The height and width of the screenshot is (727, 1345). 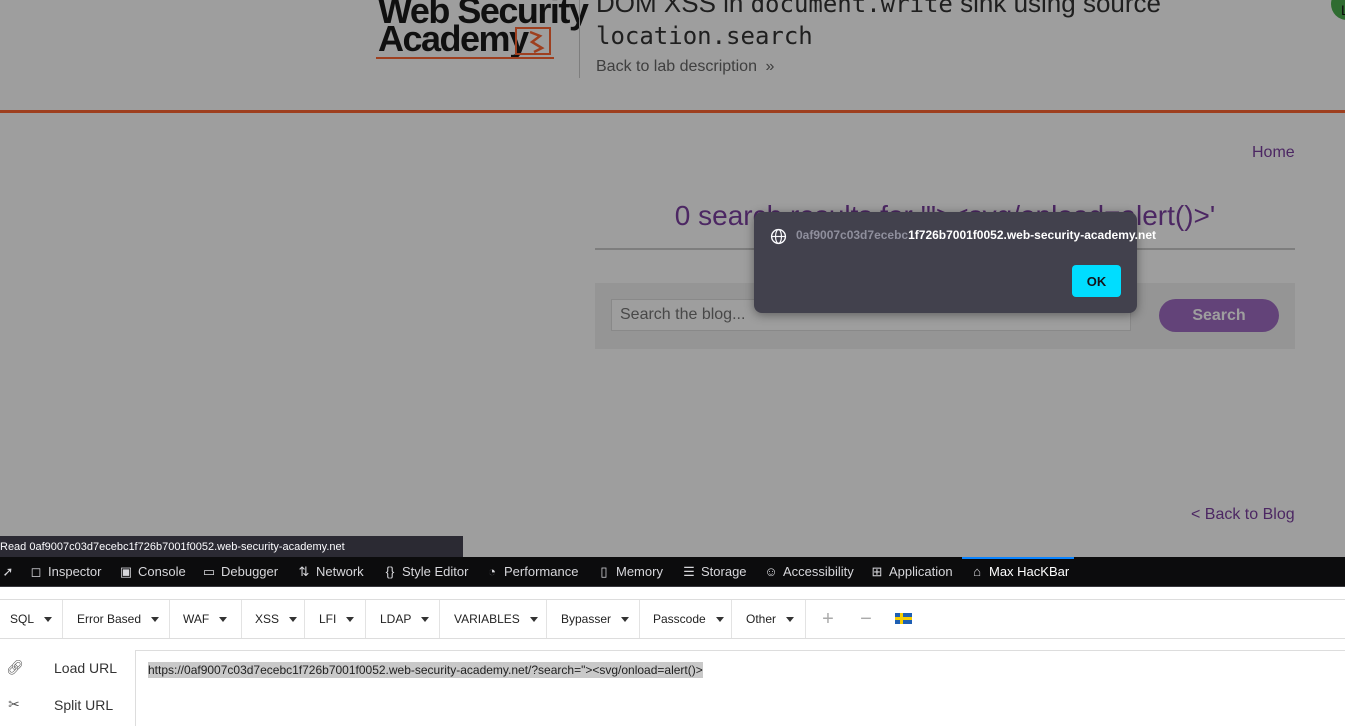 What do you see at coordinates (10, 571) in the screenshot?
I see `element-picker-icon: ➚` at bounding box center [10, 571].